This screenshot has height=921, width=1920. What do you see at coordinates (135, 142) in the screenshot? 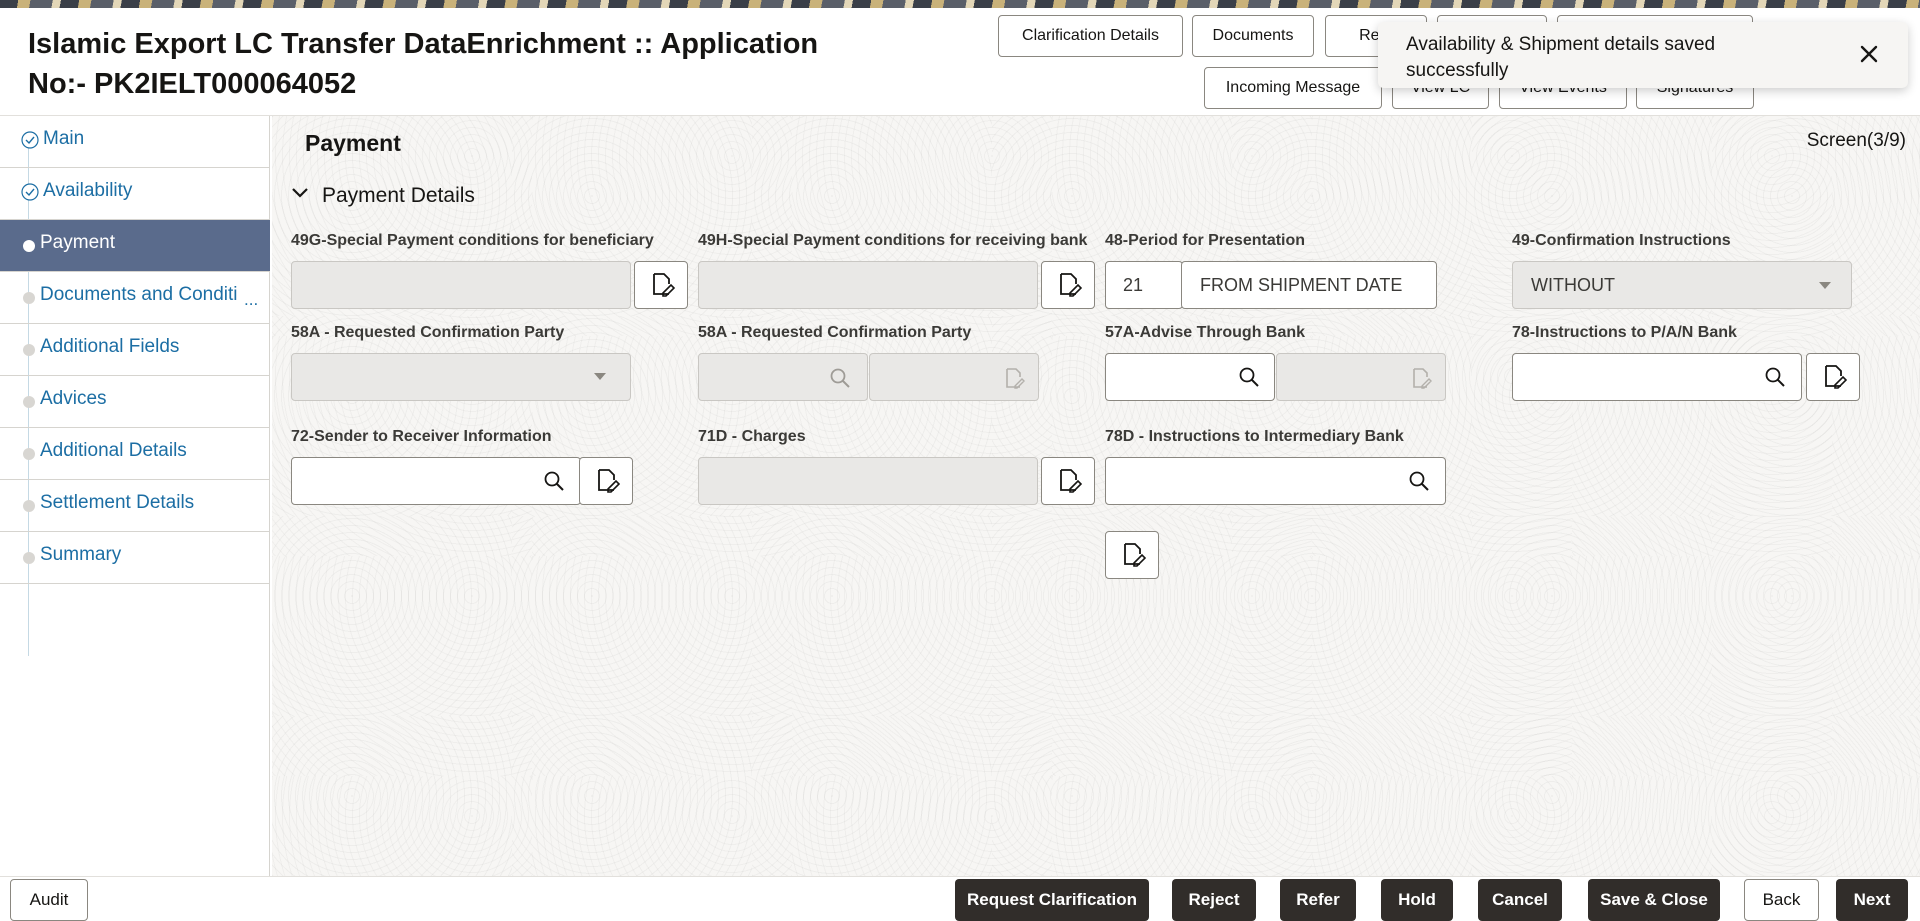
I see `sidebar-item-main: Main` at bounding box center [135, 142].